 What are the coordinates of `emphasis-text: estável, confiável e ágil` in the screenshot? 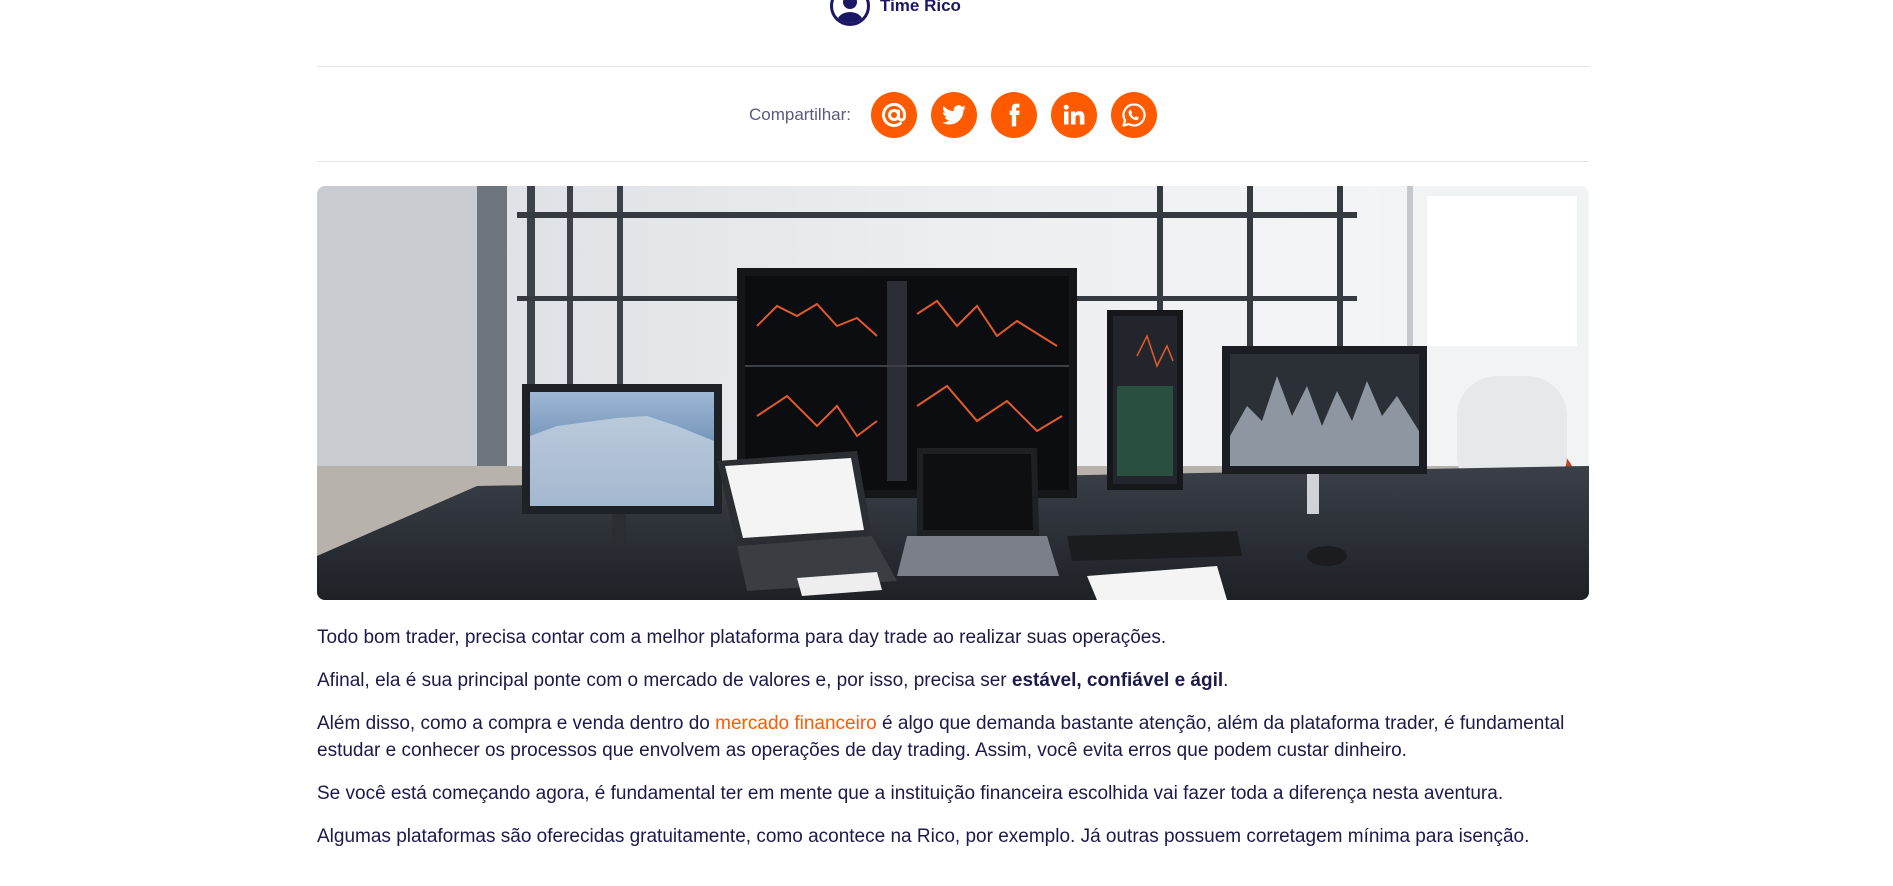 It's located at (1117, 680).